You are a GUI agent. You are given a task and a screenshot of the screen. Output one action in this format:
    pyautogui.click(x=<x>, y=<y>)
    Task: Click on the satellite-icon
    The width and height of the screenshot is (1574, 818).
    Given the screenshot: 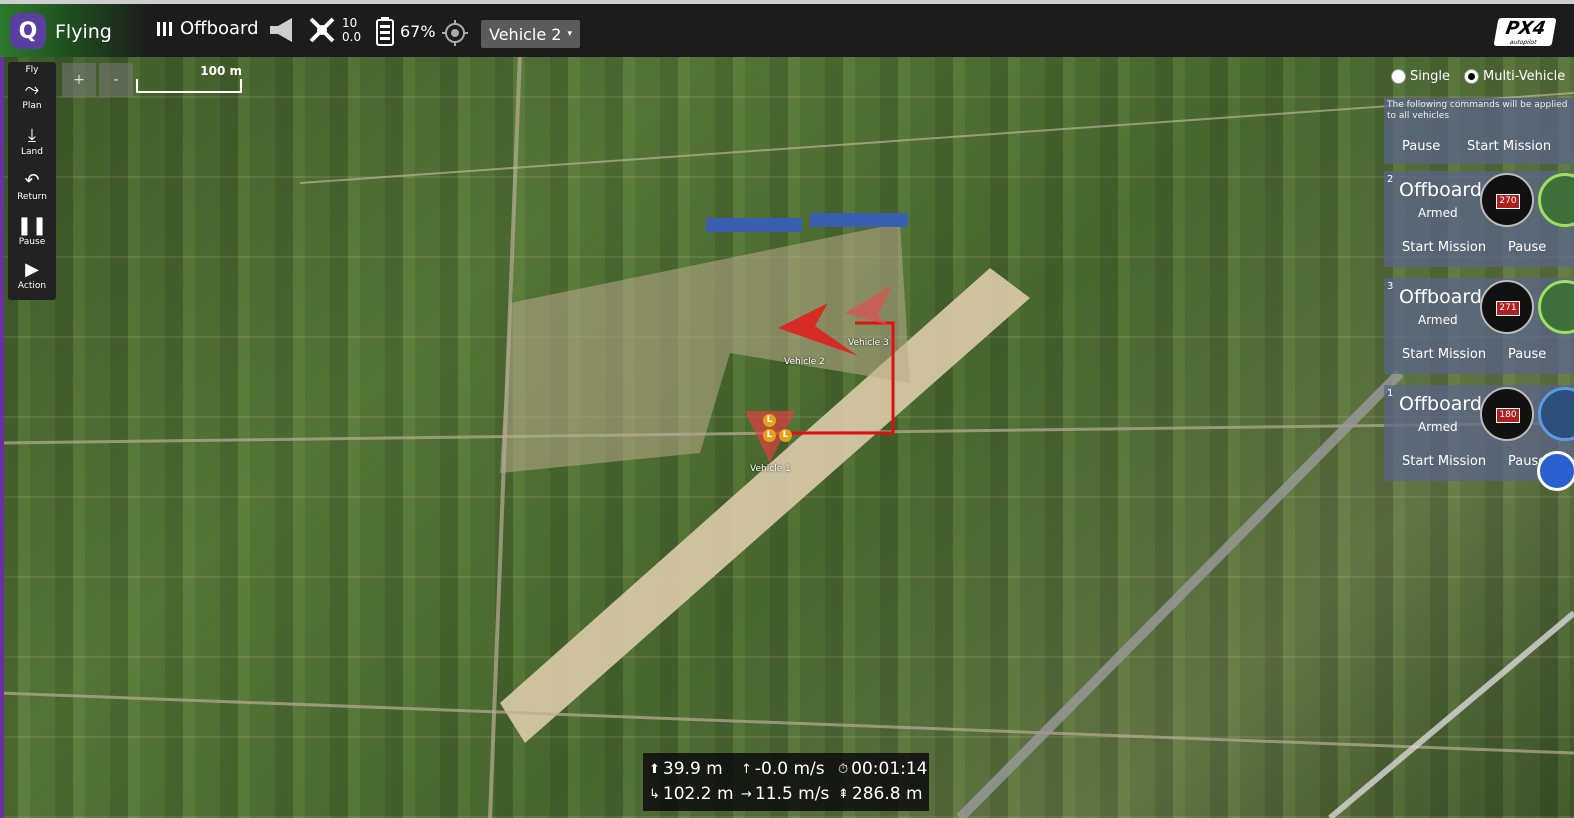 What is the action you would take?
    pyautogui.click(x=322, y=30)
    